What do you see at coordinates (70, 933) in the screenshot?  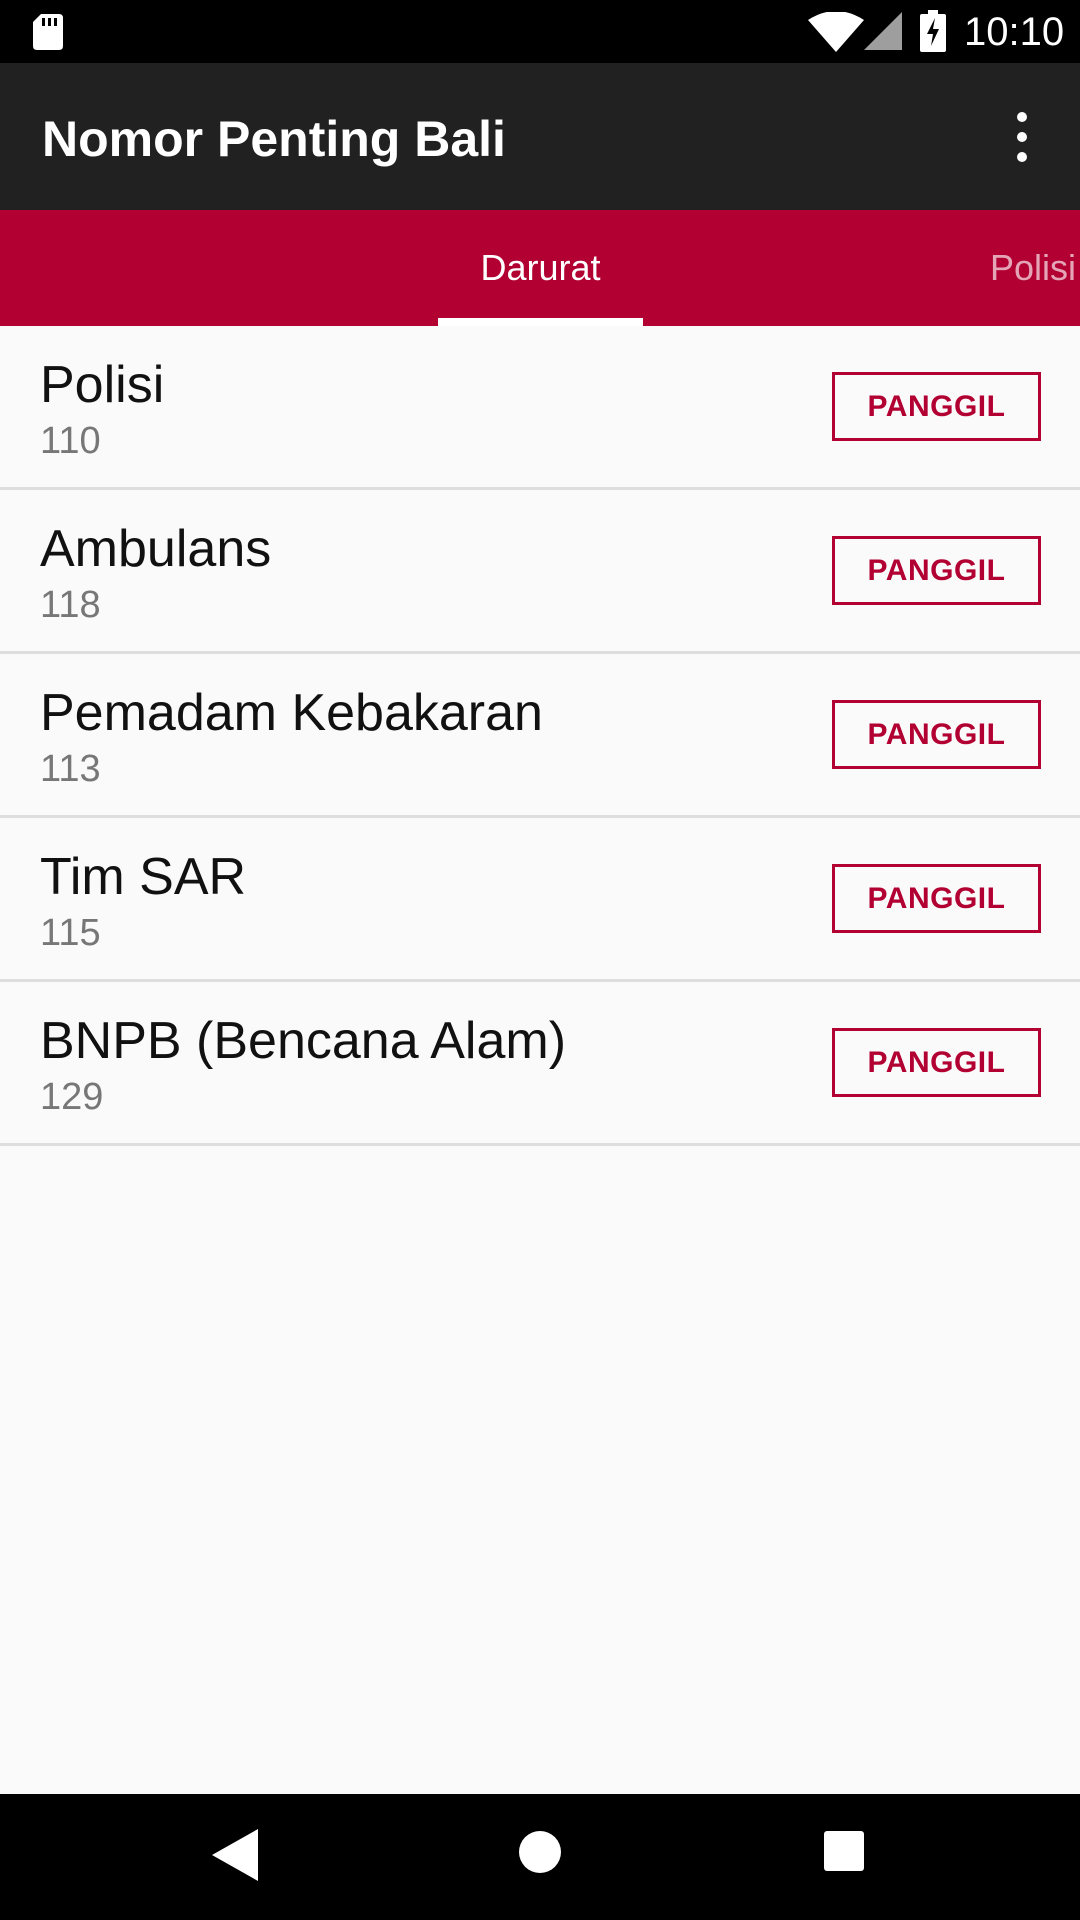 I see `contact-number: 115` at bounding box center [70, 933].